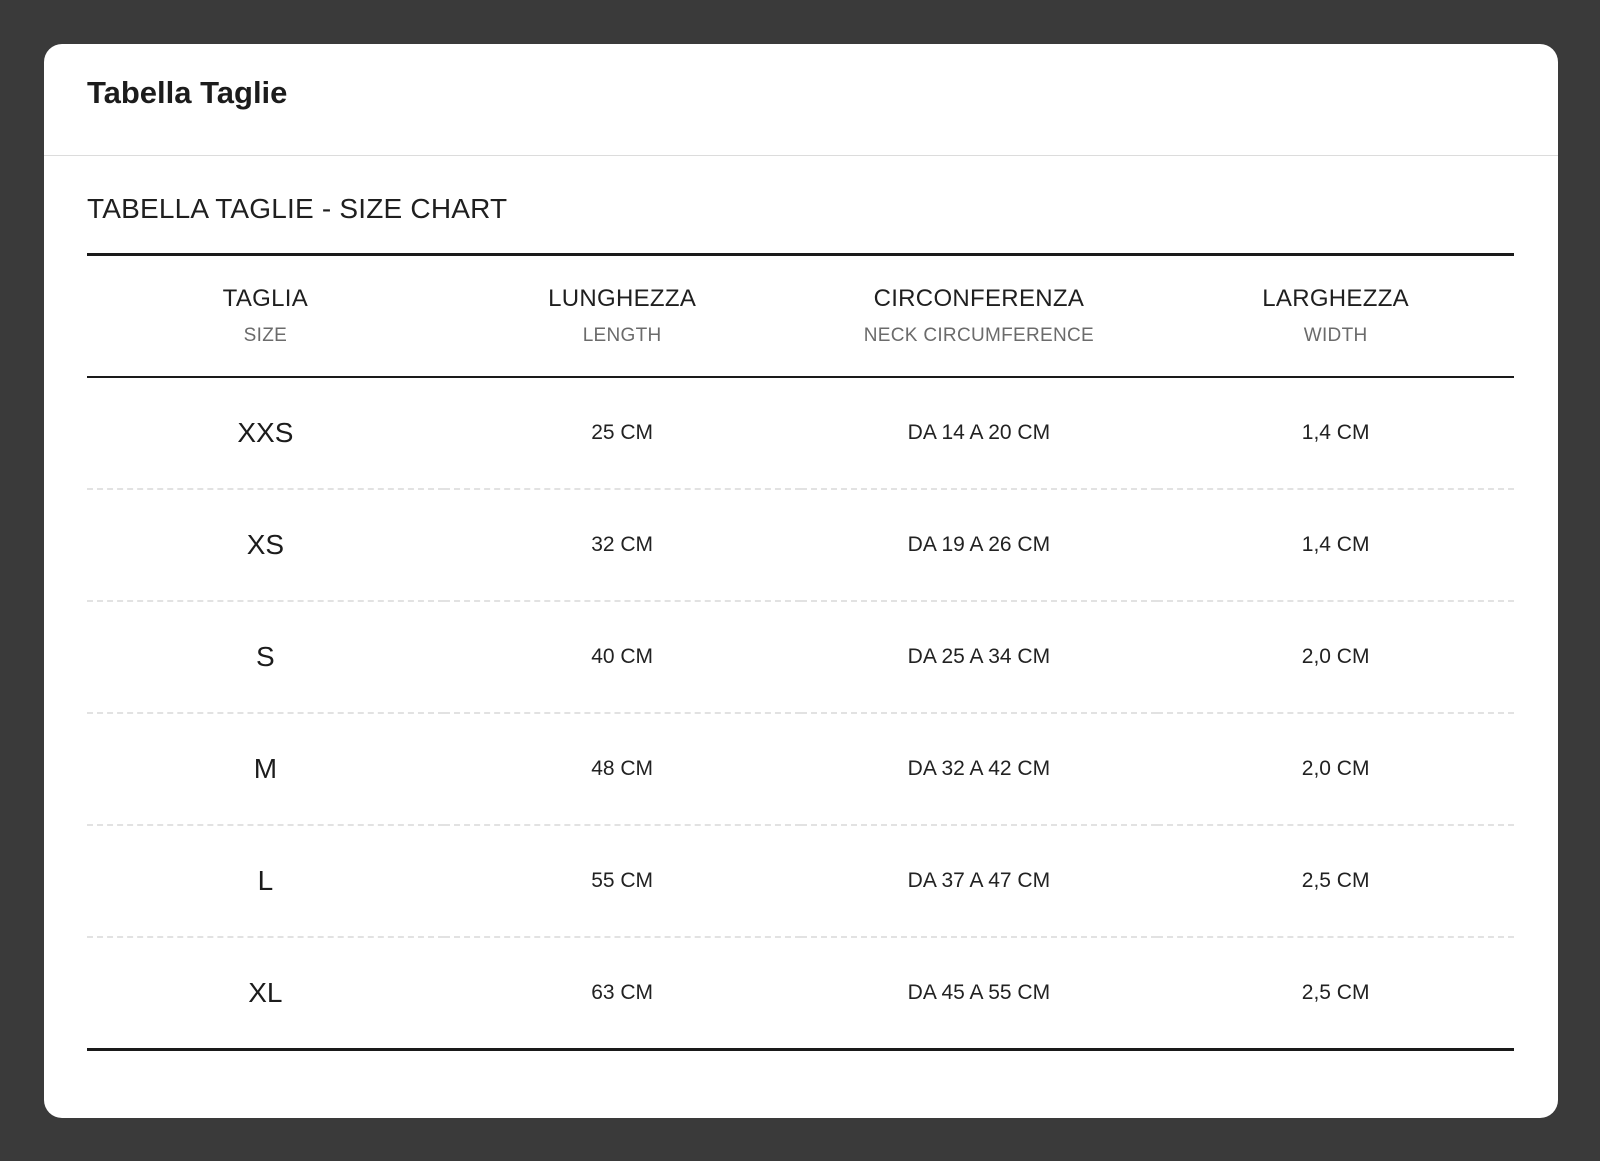 This screenshot has height=1161, width=1600. Describe the element at coordinates (622, 298) in the screenshot. I see `column-header-label: LUNGHEZZA` at that location.